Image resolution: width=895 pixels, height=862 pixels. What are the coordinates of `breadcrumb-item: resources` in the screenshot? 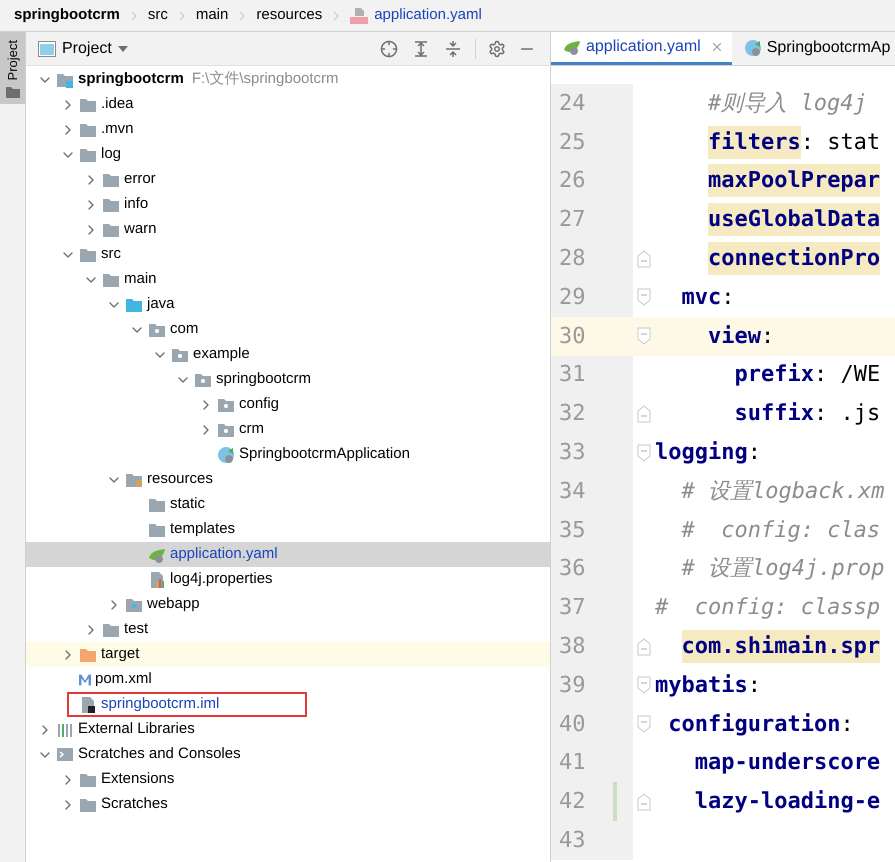 It's located at (289, 15).